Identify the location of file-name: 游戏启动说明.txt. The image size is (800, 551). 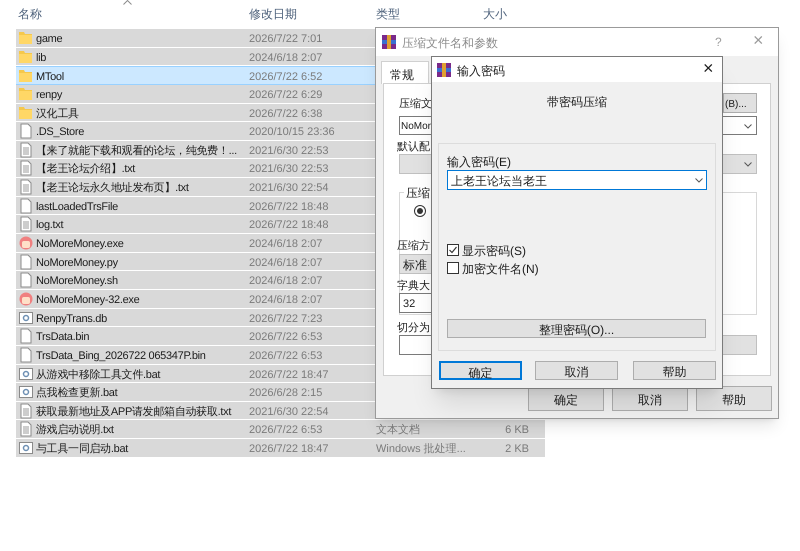
(75, 430).